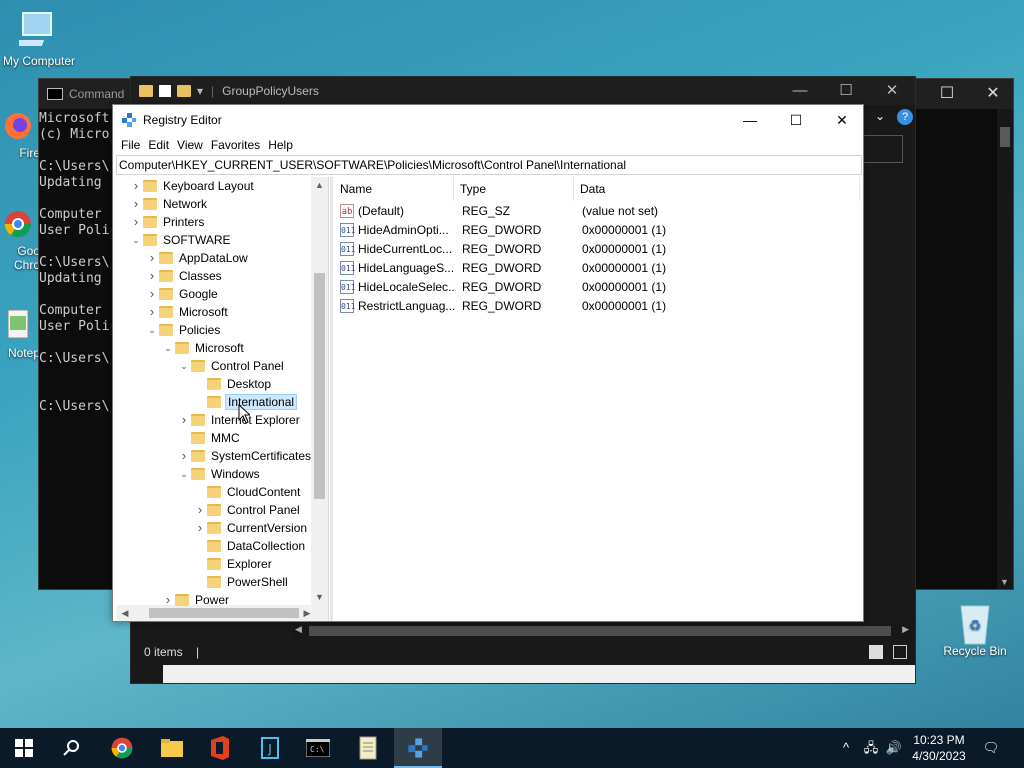 This screenshot has width=1024, height=768. Describe the element at coordinates (876, 652) in the screenshot. I see `details-view-icon` at that location.